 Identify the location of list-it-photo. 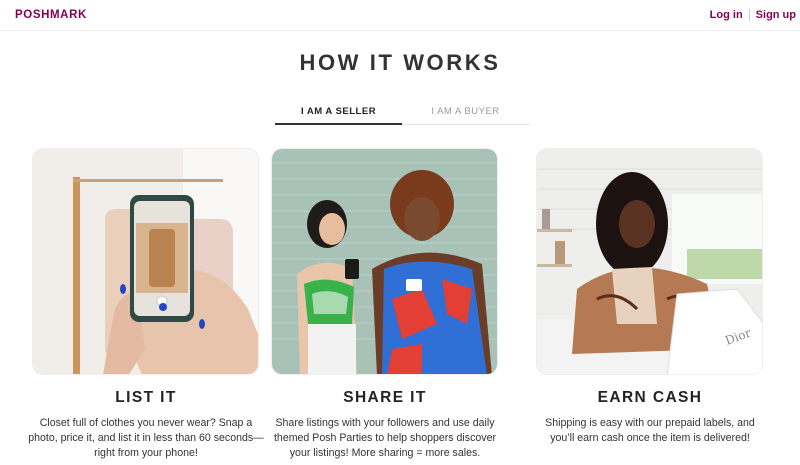
(145, 261).